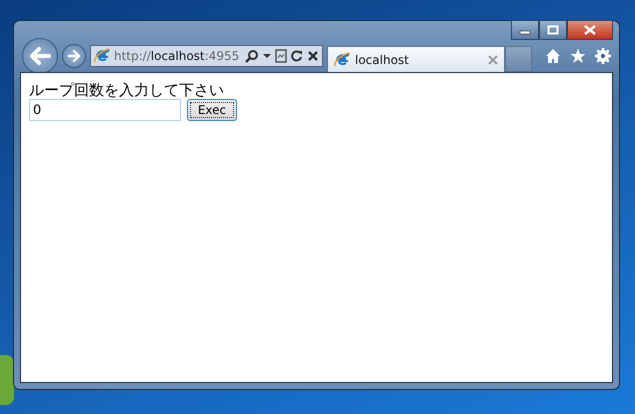 This screenshot has width=635, height=414. I want to click on home-icon, so click(553, 56).